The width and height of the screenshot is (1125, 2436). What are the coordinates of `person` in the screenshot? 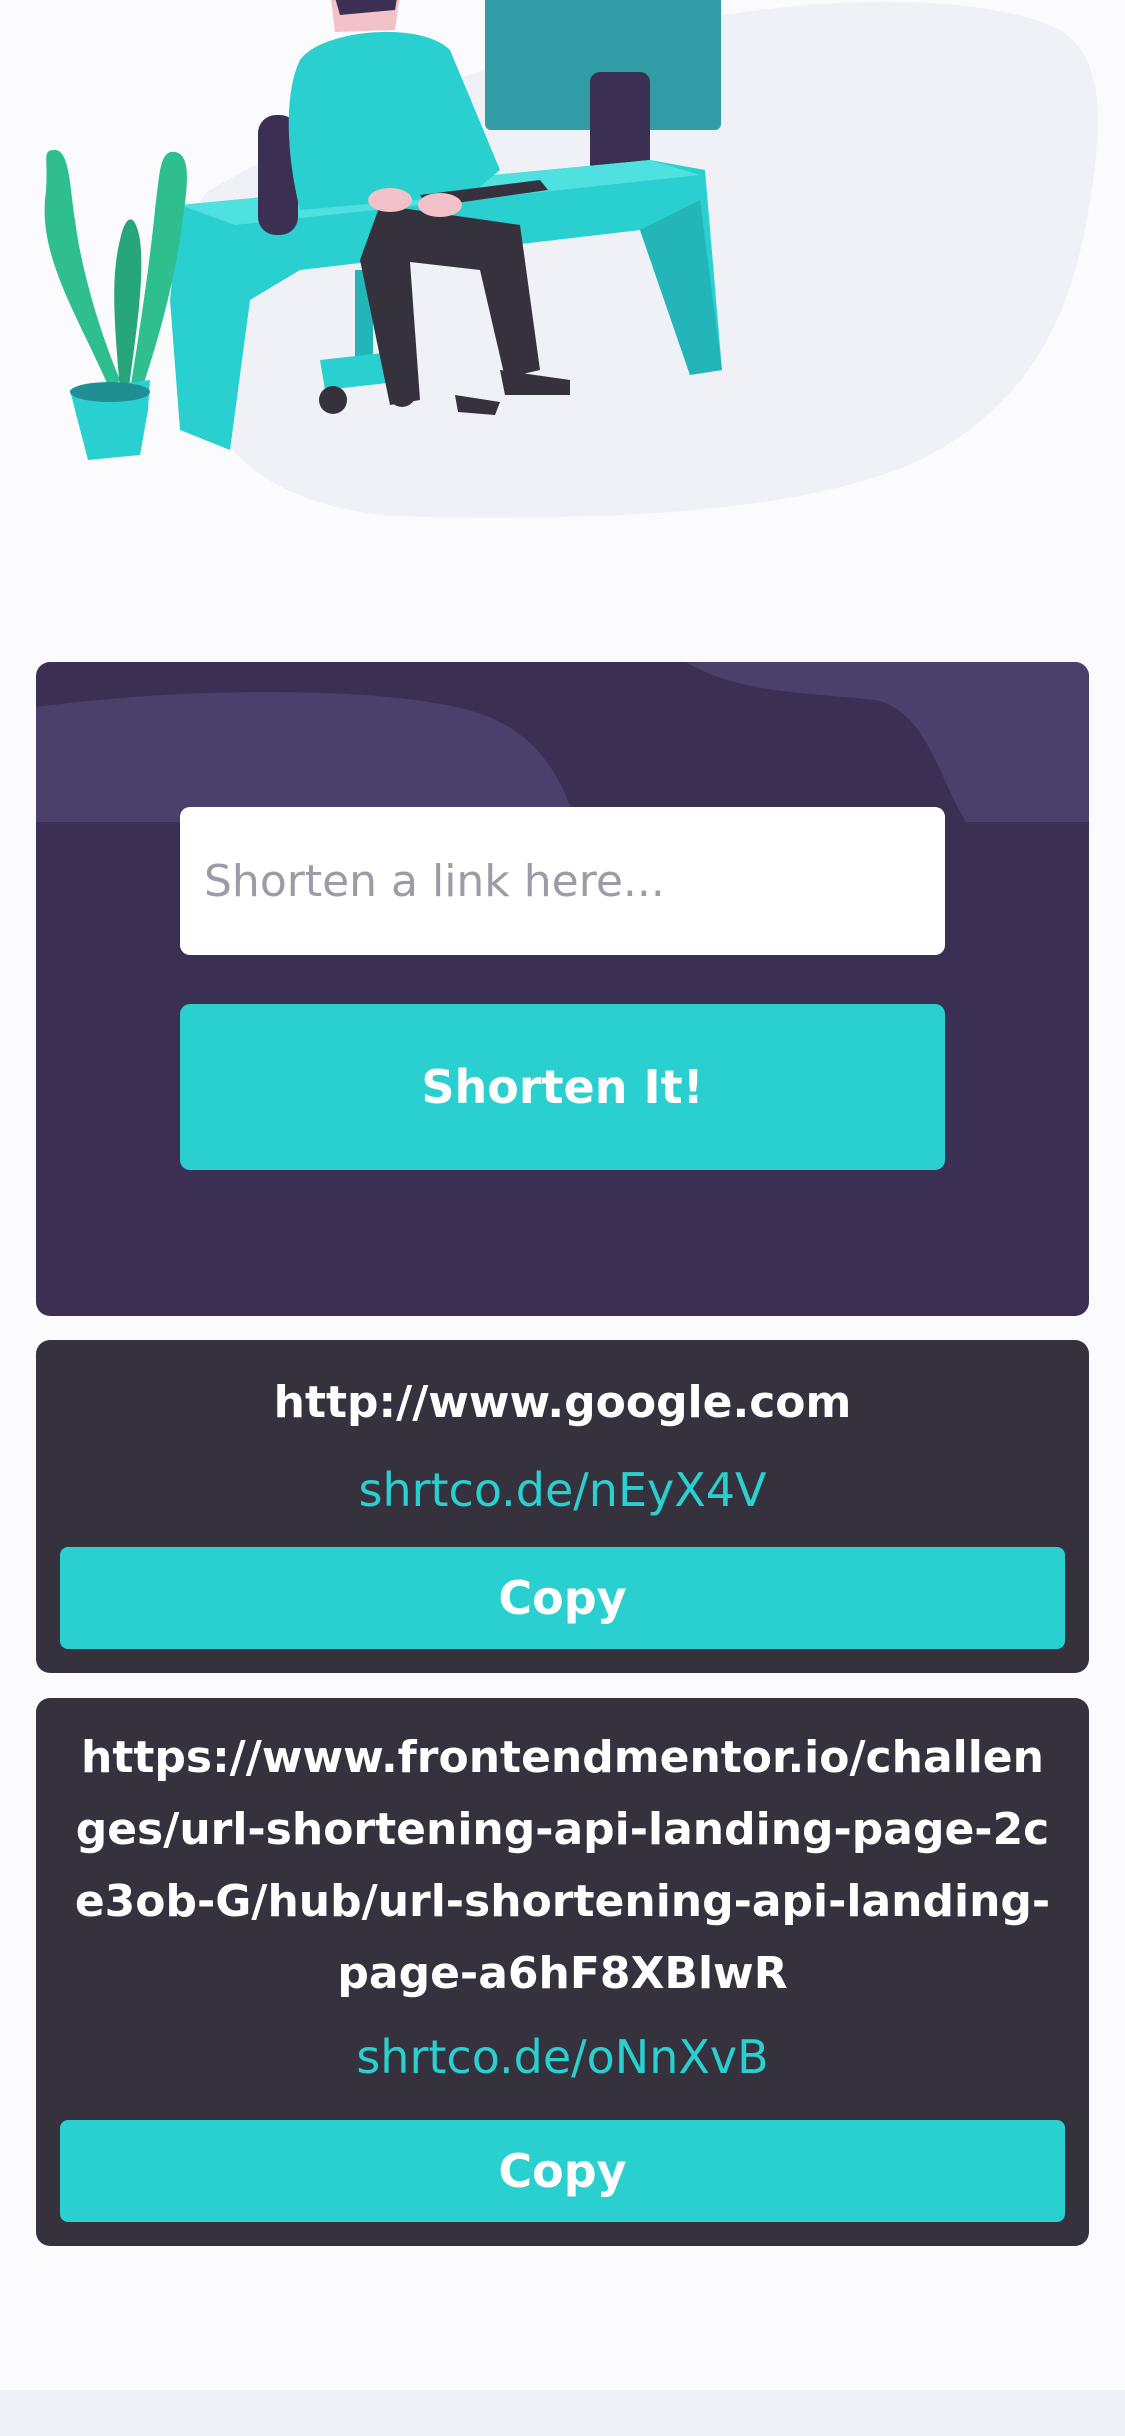 It's located at (394, 120).